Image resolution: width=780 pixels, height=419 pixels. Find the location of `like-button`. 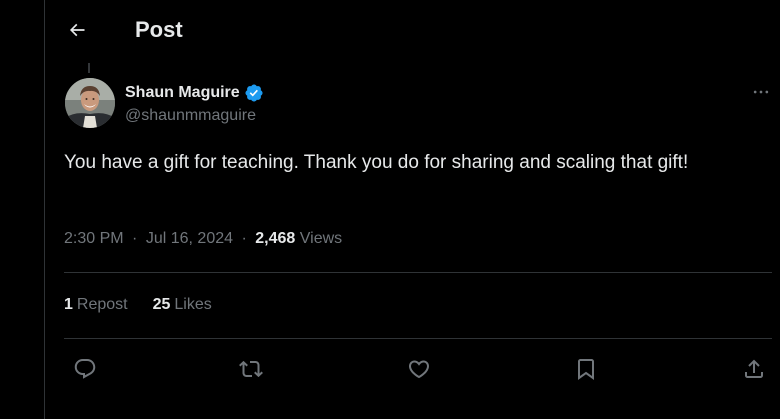

like-button is located at coordinates (419, 369).